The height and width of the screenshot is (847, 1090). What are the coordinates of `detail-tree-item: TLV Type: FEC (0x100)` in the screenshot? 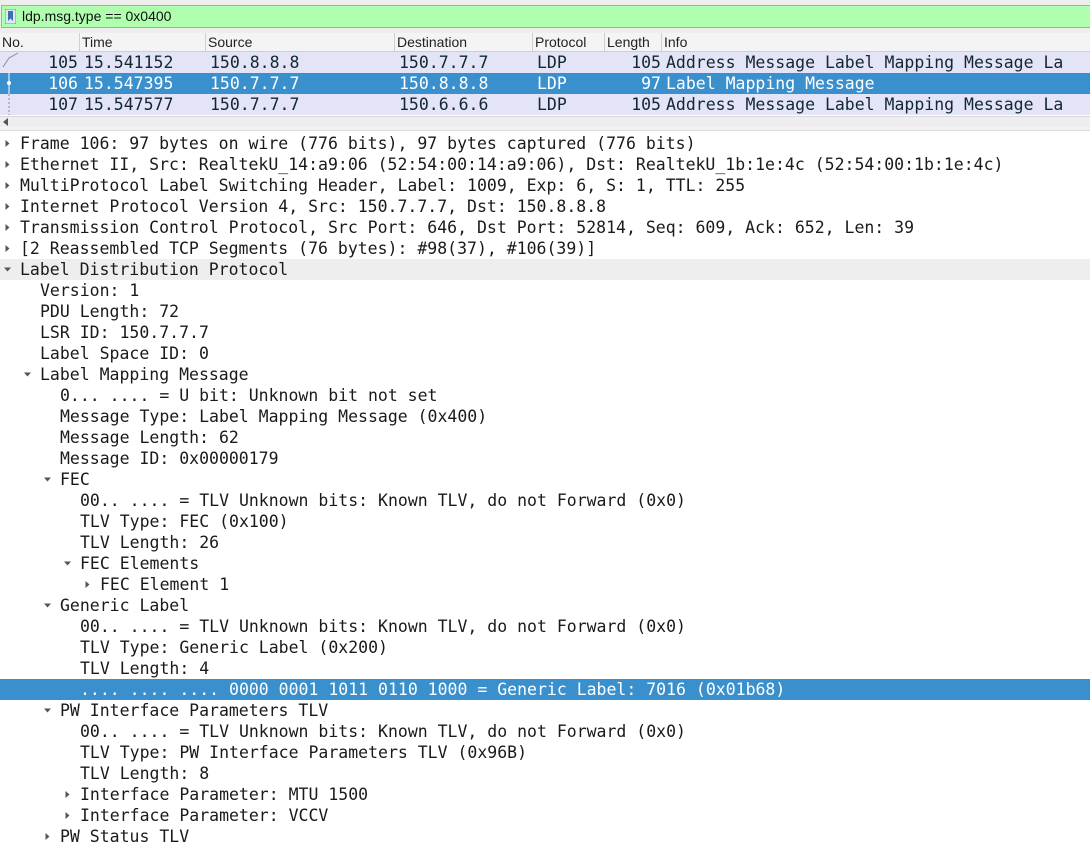 It's located at (545, 521).